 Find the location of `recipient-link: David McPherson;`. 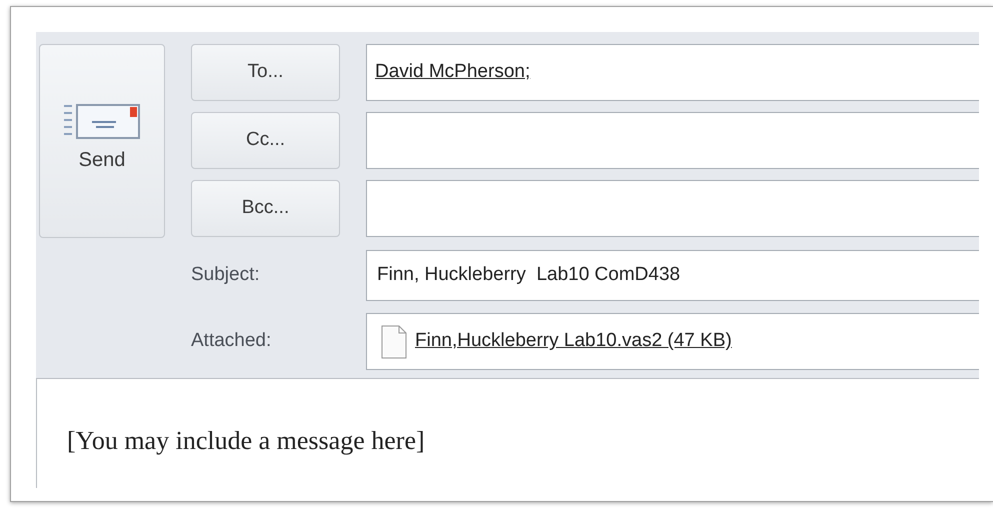

recipient-link: David McPherson; is located at coordinates (452, 72).